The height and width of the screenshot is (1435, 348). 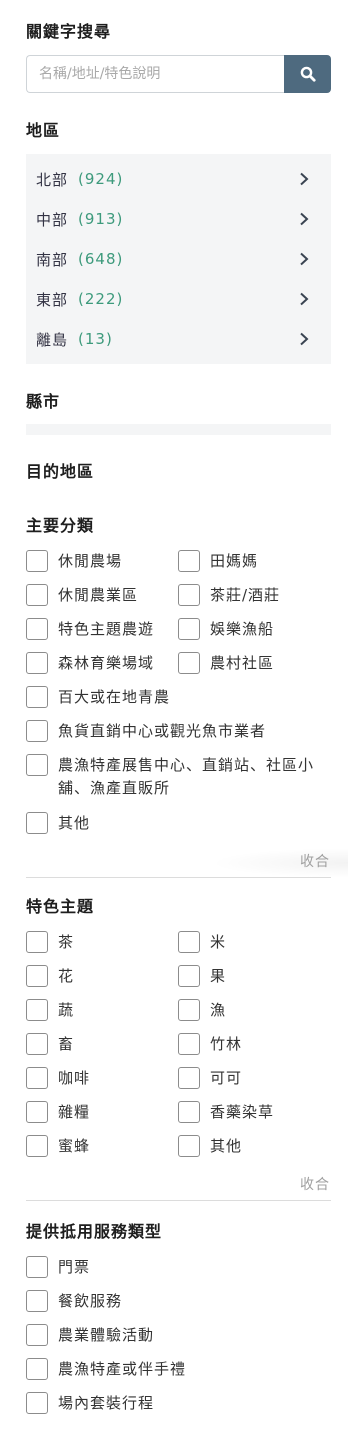 What do you see at coordinates (307, 74) in the screenshot?
I see `search-button` at bounding box center [307, 74].